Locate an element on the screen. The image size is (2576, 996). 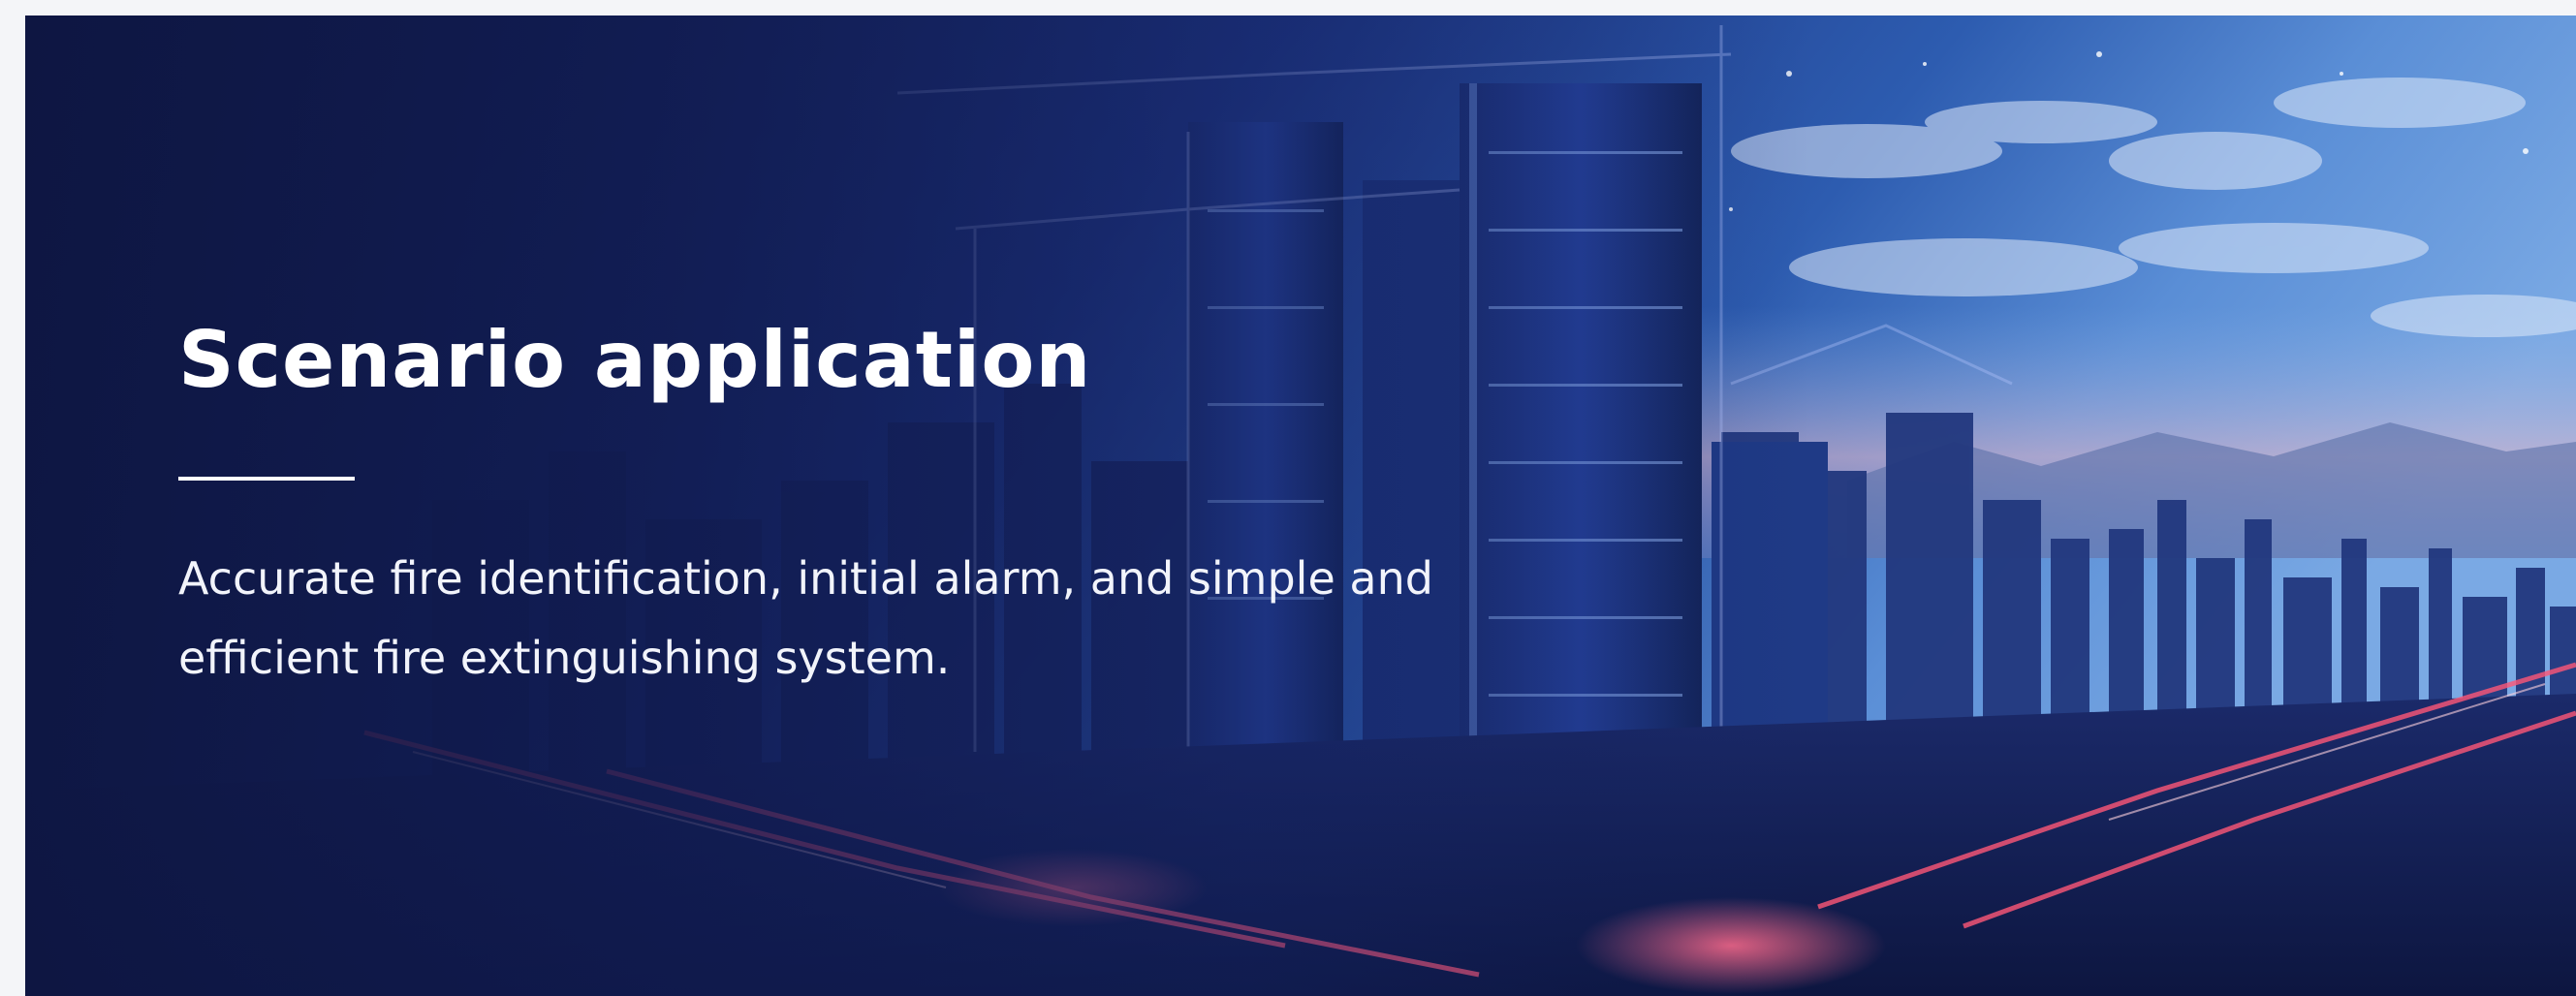
banner-title: Scenario application is located at coordinates (635, 360).